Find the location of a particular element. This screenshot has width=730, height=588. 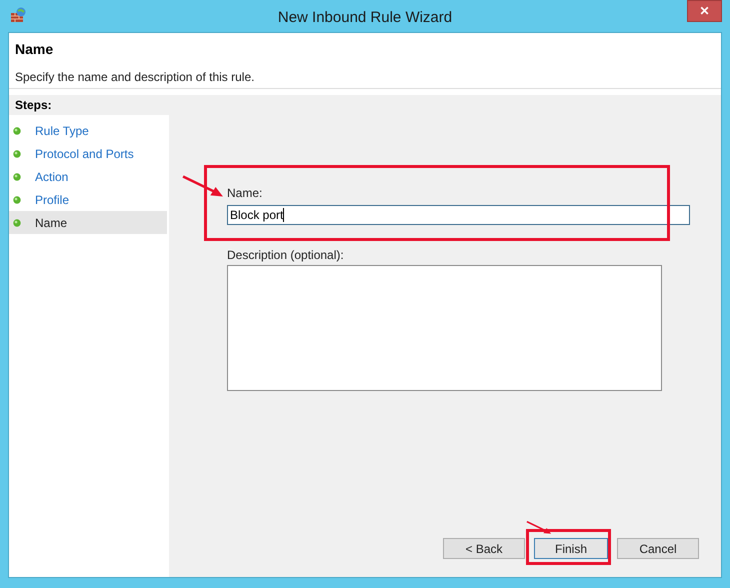

window-title: New Inbound Rule Wizard is located at coordinates (365, 18).